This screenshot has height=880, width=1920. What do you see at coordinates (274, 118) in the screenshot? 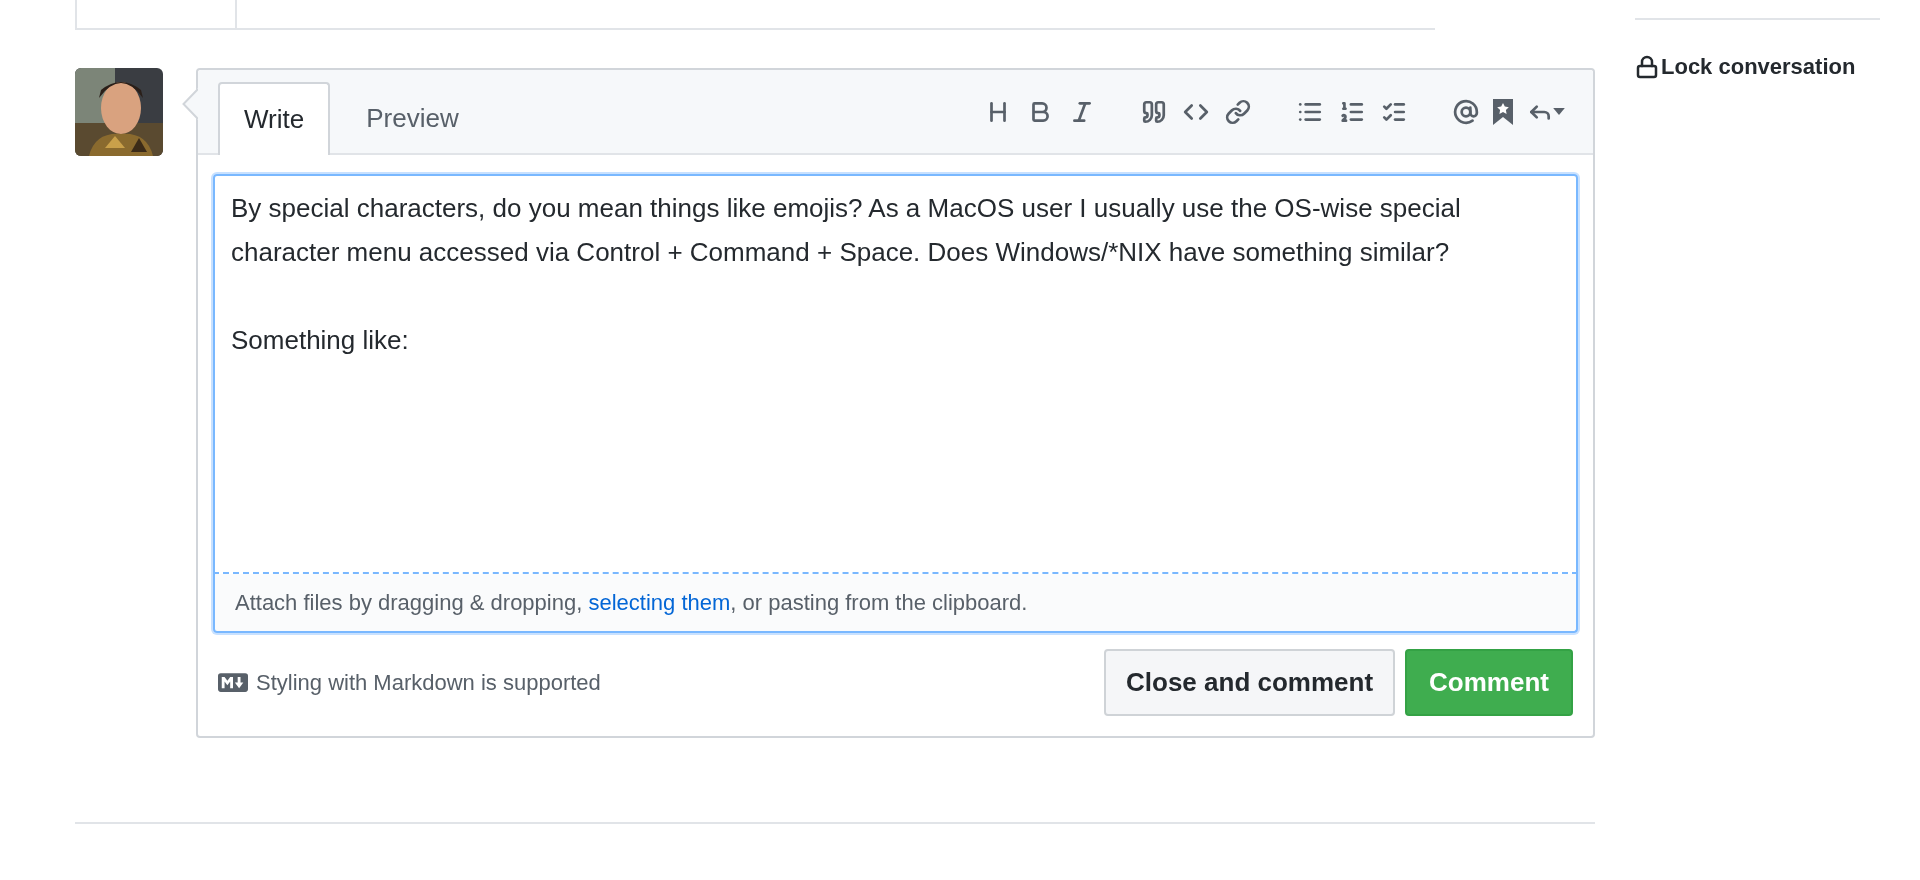
I see `editor-tab: Write` at bounding box center [274, 118].